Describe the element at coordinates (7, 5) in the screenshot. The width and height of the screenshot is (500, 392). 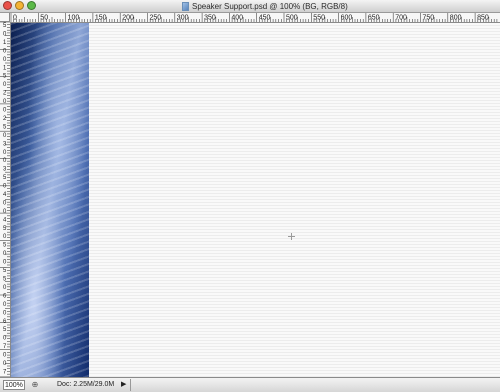
I see `close-window-button` at that location.